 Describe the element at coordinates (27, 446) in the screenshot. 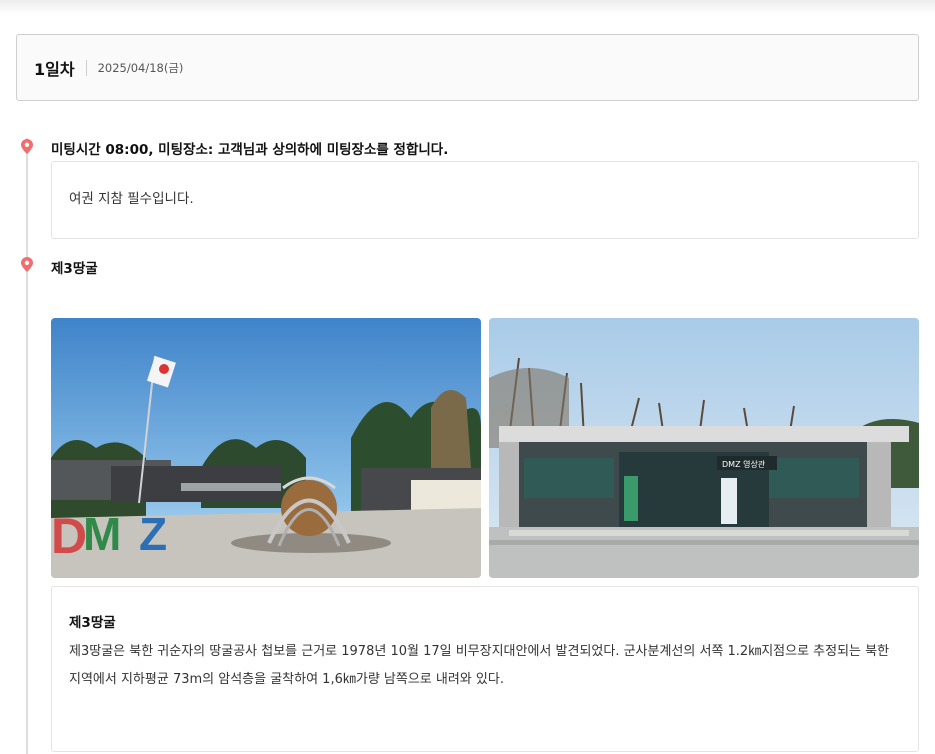

I see `timeline-line` at that location.